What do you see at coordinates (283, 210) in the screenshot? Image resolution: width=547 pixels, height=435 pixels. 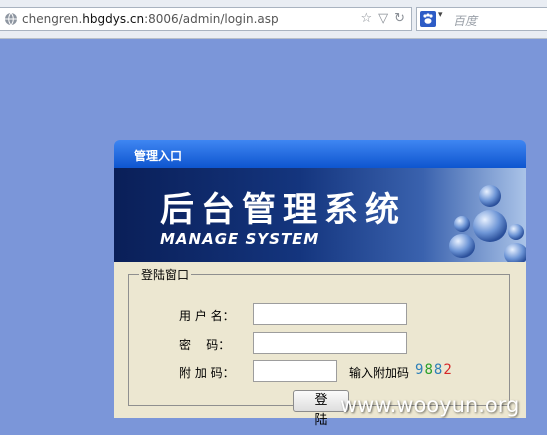 I see `banner-title-cn: 后台管理系统` at bounding box center [283, 210].